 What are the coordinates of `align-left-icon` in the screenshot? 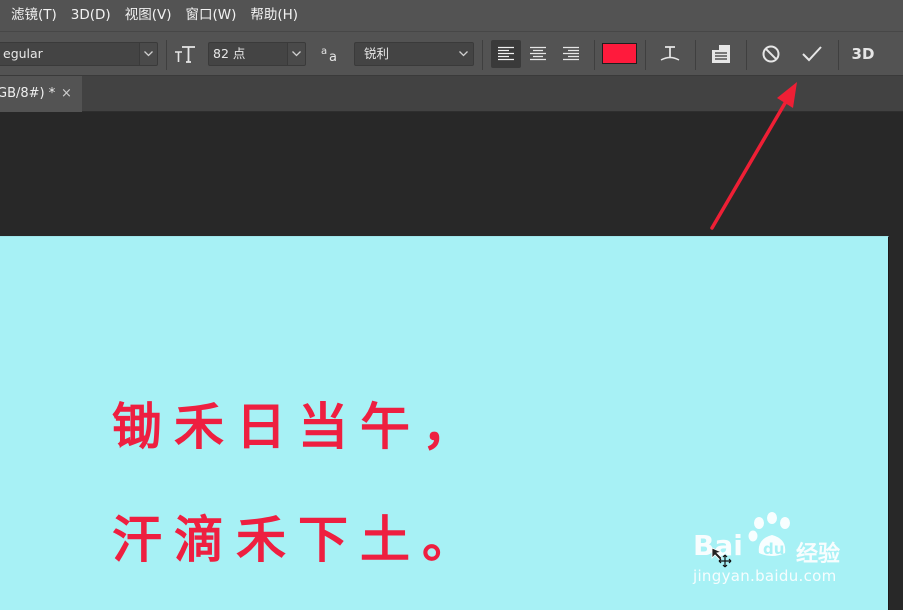 It's located at (506, 53).